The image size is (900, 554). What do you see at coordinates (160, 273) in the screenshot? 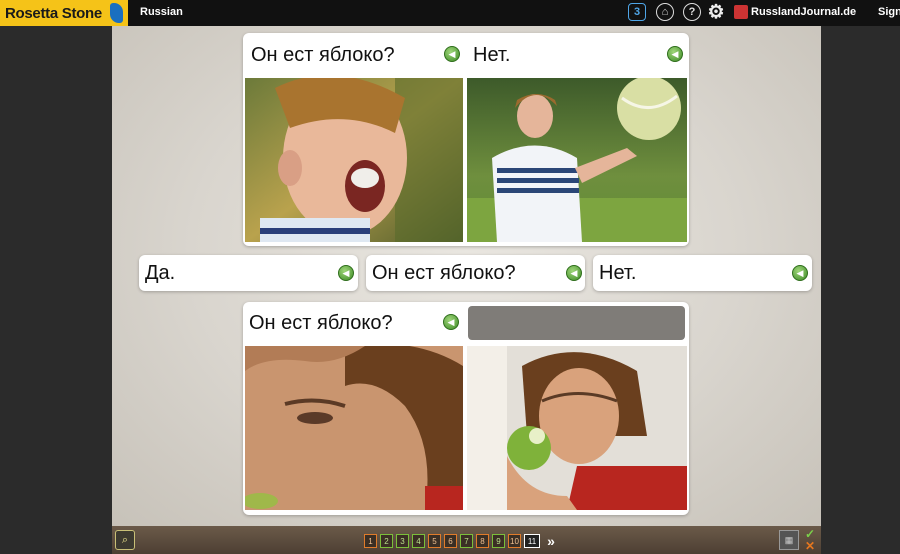
I see `choice-label: Да.` at bounding box center [160, 273].